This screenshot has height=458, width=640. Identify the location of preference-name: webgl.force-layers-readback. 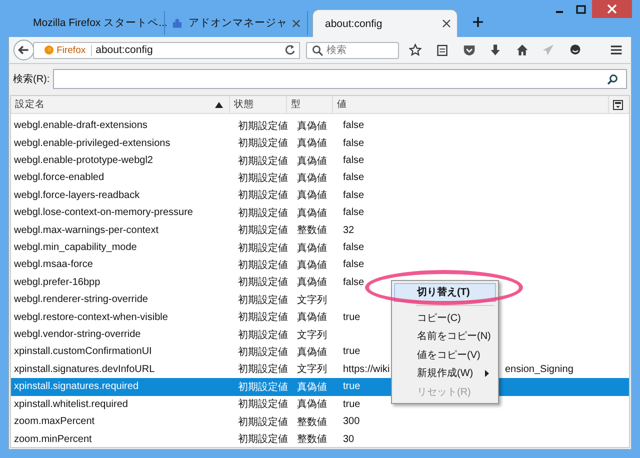
(123, 195).